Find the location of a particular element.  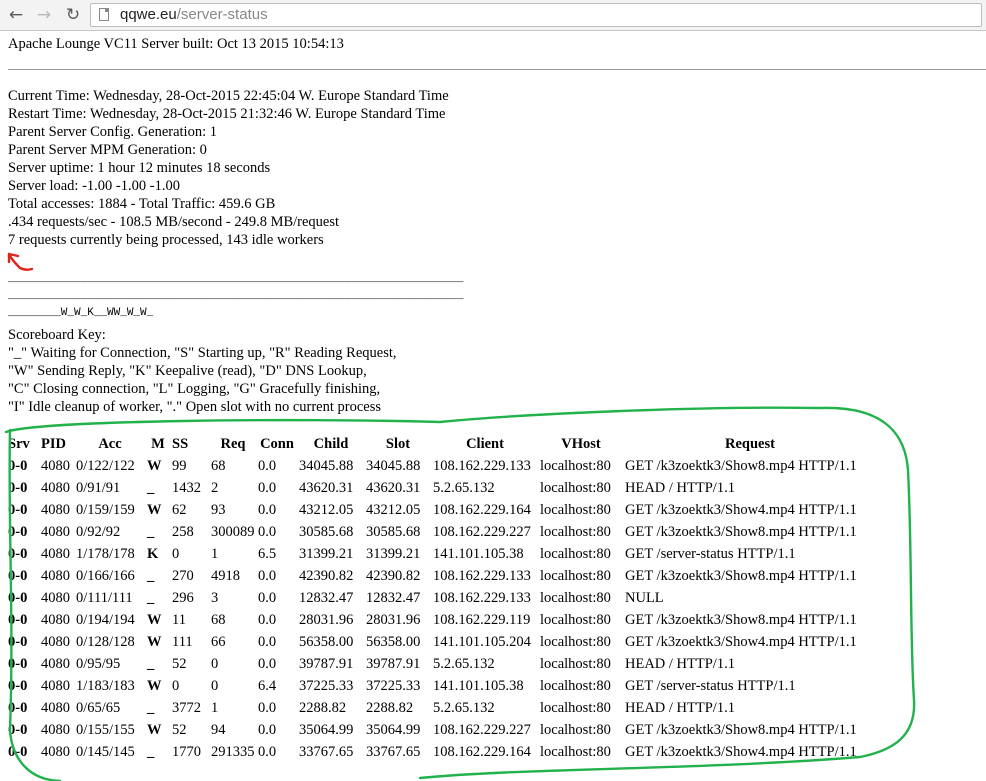

browser-toolbar: ← → ↻ qqwe.eu/server-status is located at coordinates (493, 15).